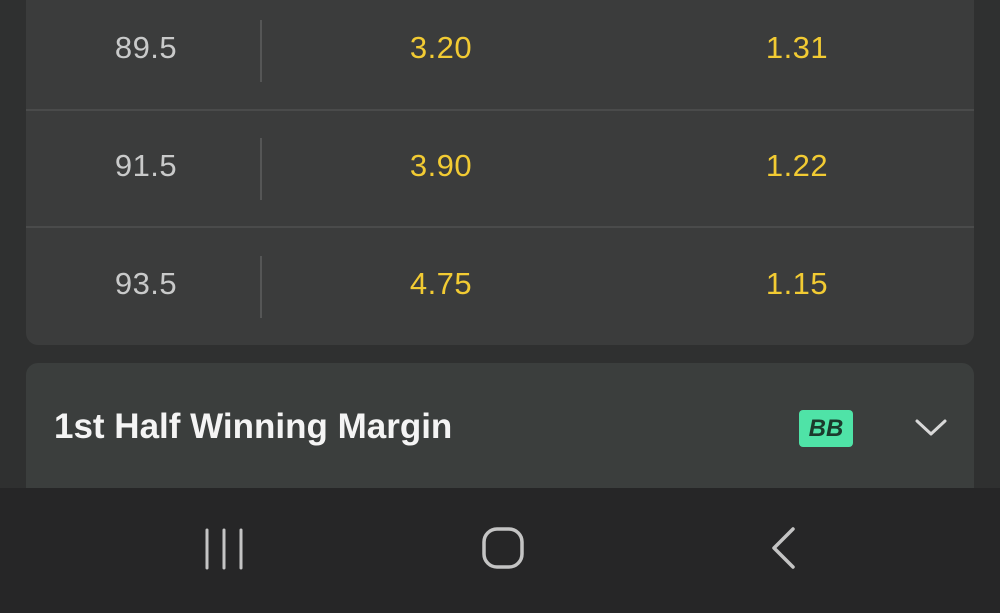 Image resolution: width=1000 pixels, height=613 pixels. Describe the element at coordinates (146, 165) in the screenshot. I see `line-value: 91.5` at that location.